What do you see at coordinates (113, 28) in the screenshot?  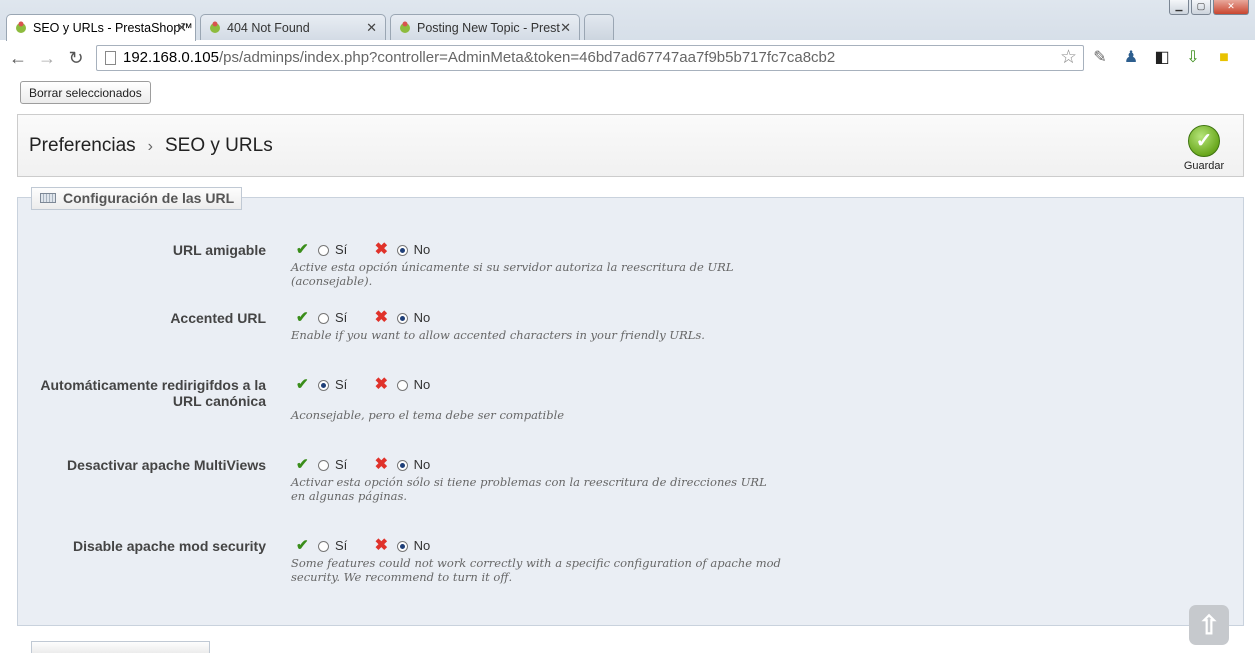 I see `tab-title: SEO y URLs - PrestaShop™` at bounding box center [113, 28].